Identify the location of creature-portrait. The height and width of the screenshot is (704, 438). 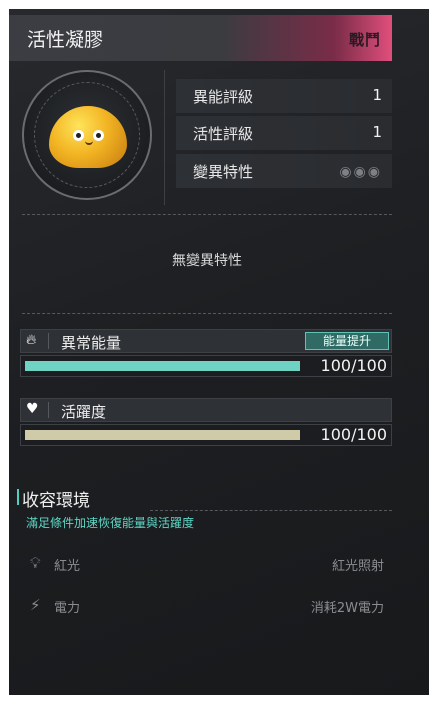
(87, 135).